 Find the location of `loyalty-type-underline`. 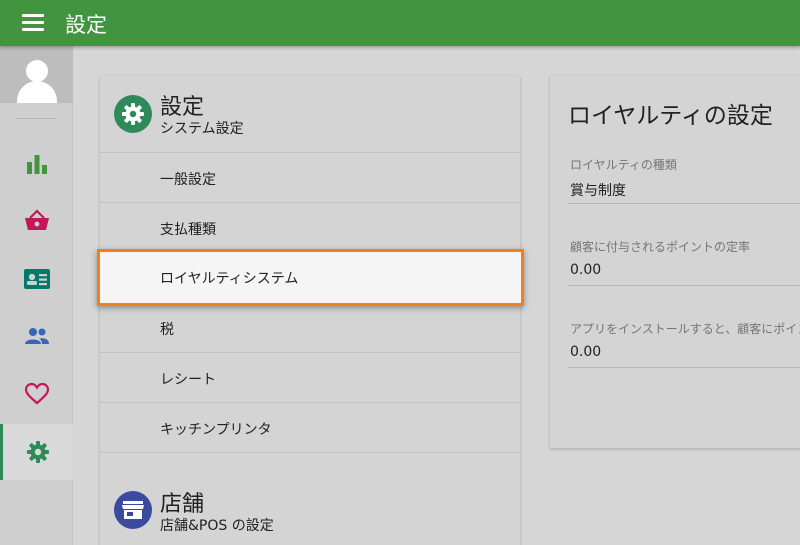

loyalty-type-underline is located at coordinates (684, 203).